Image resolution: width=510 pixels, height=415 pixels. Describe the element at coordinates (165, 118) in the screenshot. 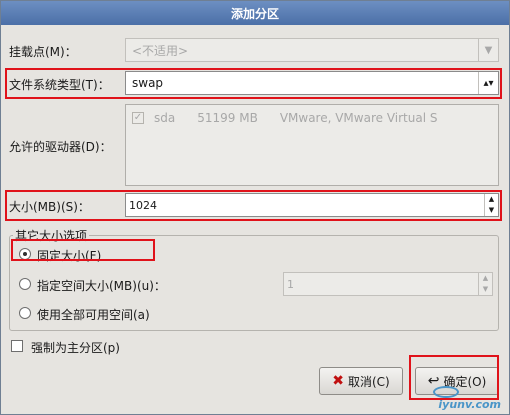

I see `drive-device: sda` at that location.